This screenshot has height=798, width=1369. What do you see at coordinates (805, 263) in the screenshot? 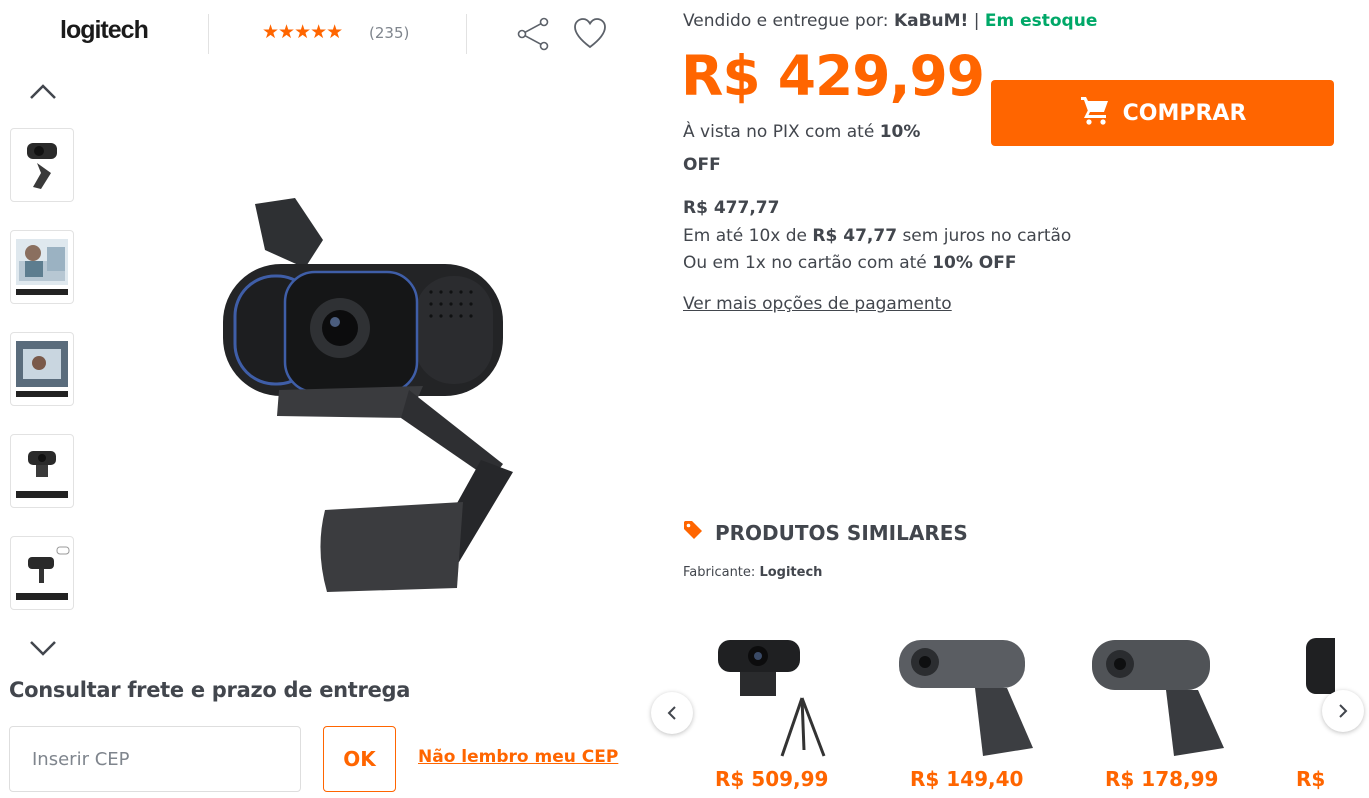
I see `card-prefix: Ou em 1x no cartão com até` at bounding box center [805, 263].